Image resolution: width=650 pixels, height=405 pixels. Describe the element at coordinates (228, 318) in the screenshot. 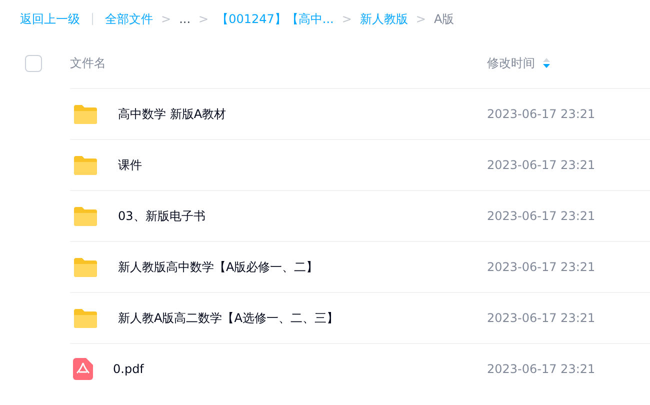

I see `file-name: 新人教A版高二数学【A选修一、二、三】` at that location.